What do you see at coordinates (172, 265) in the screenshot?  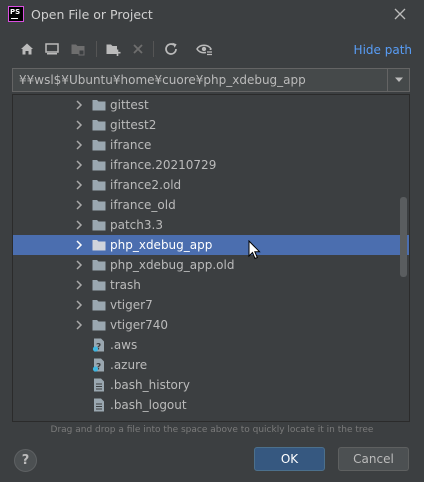 I see `tree-row-label: php_xdebug_app.old` at bounding box center [172, 265].